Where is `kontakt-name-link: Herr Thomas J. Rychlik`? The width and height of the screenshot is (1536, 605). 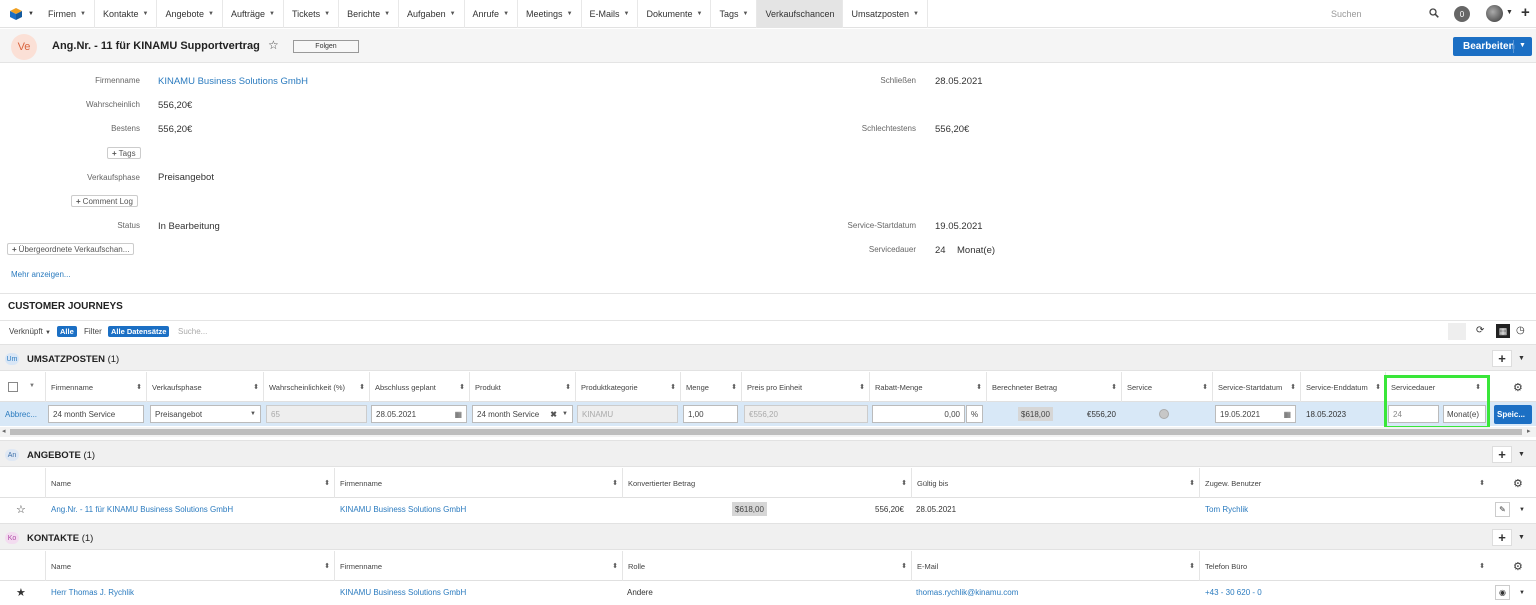
kontakt-name-link: Herr Thomas J. Rychlik is located at coordinates (92, 592).